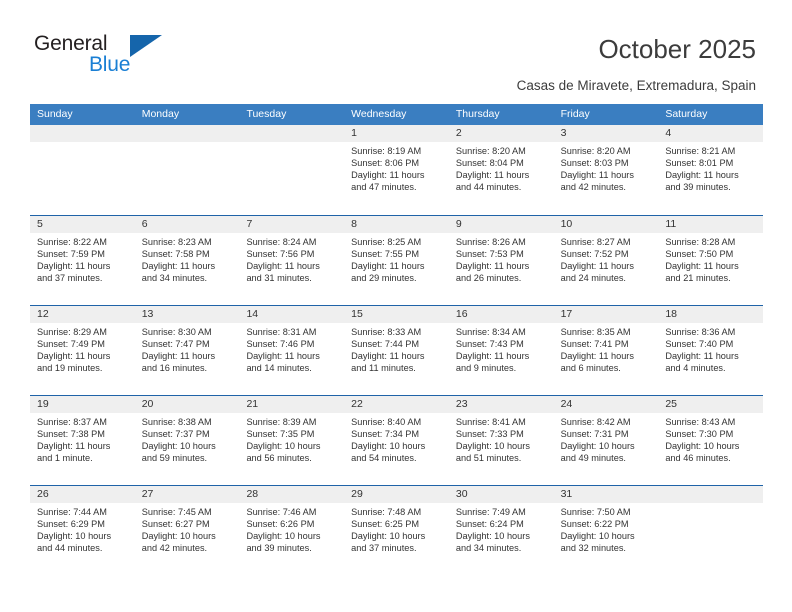  Describe the element at coordinates (187, 404) in the screenshot. I see `day-number: 20` at that location.